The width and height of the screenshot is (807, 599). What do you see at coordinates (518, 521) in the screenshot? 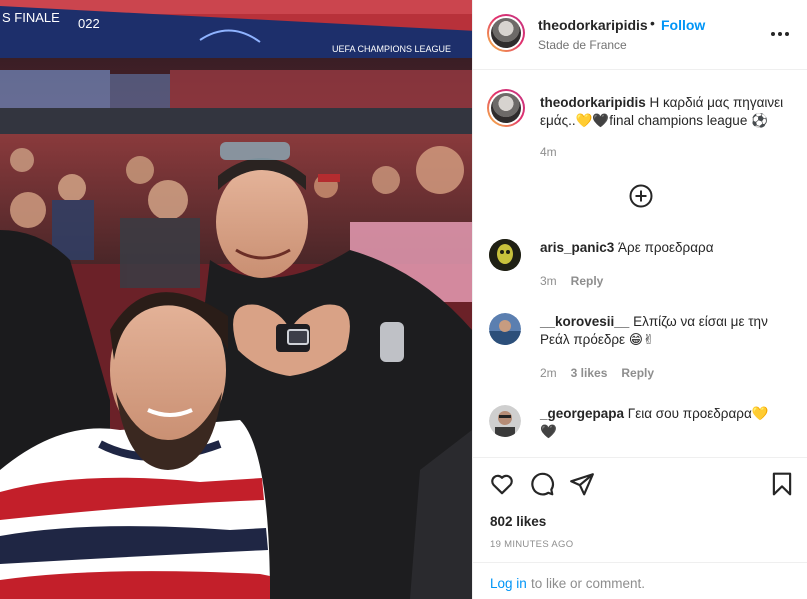
I see `likes-count: 802 likes` at bounding box center [518, 521].